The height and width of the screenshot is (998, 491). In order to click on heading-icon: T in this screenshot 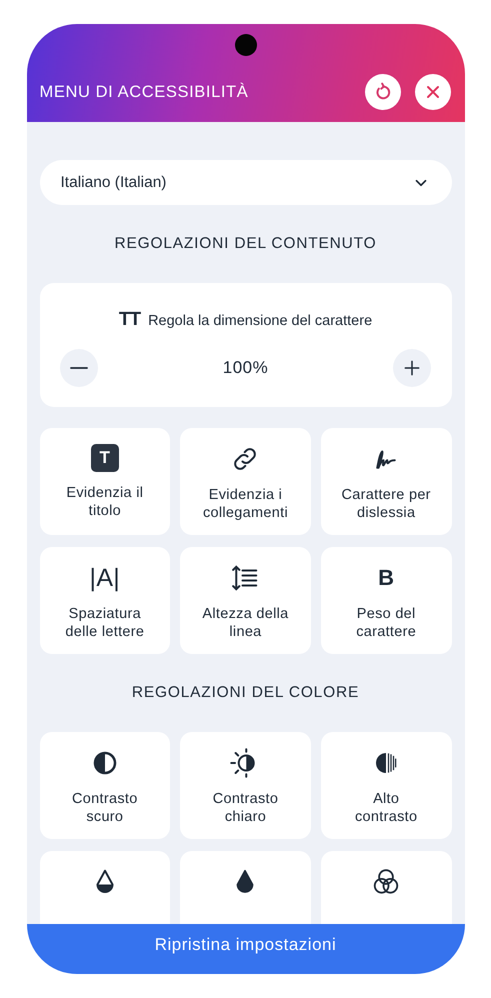, I will do `click(104, 458)`.